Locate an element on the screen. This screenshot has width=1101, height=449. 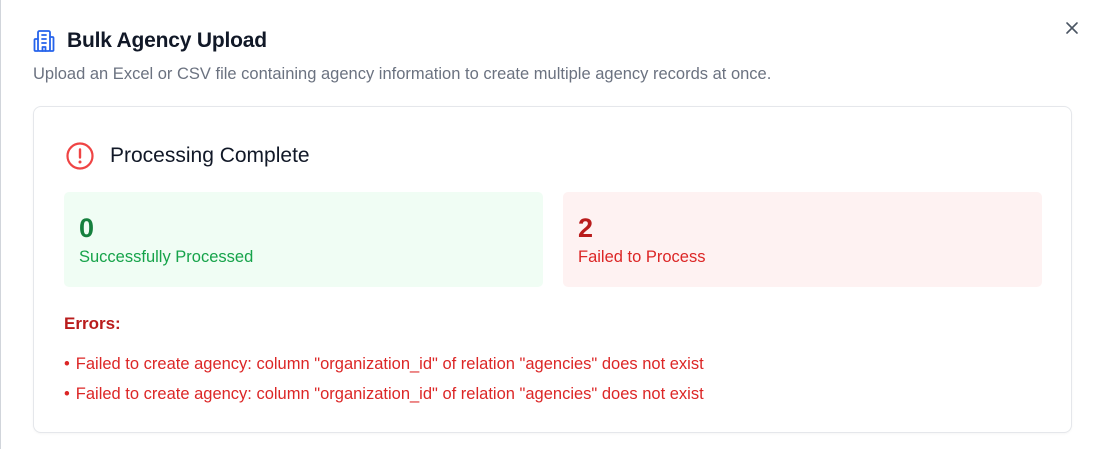
alert-circle-icon is located at coordinates (80, 156).